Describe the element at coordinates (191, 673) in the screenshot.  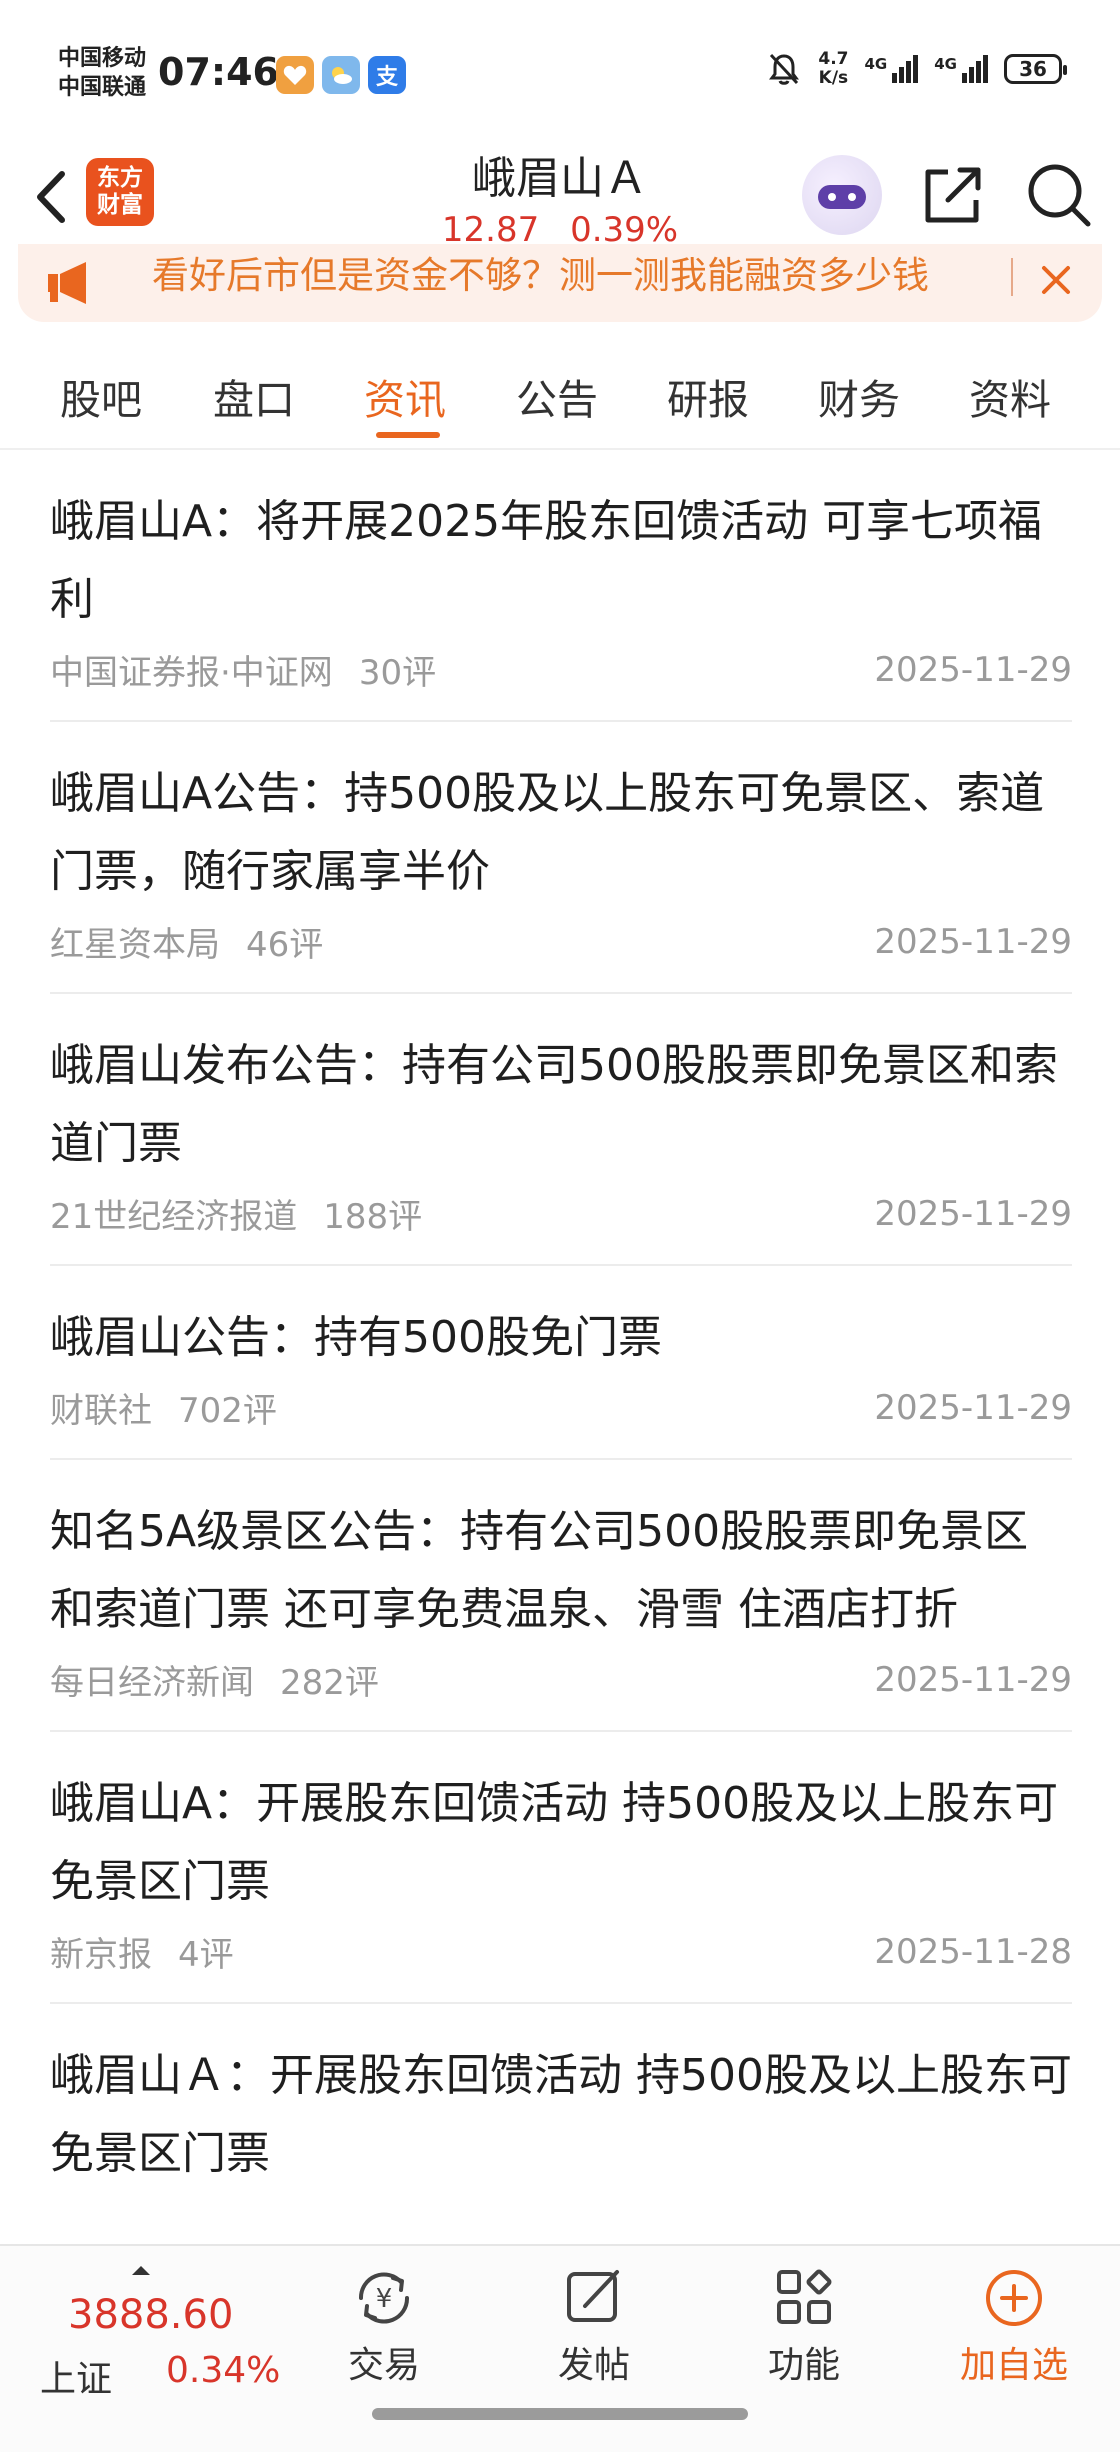
I see `news-source: 中国证券报·中证网` at that location.